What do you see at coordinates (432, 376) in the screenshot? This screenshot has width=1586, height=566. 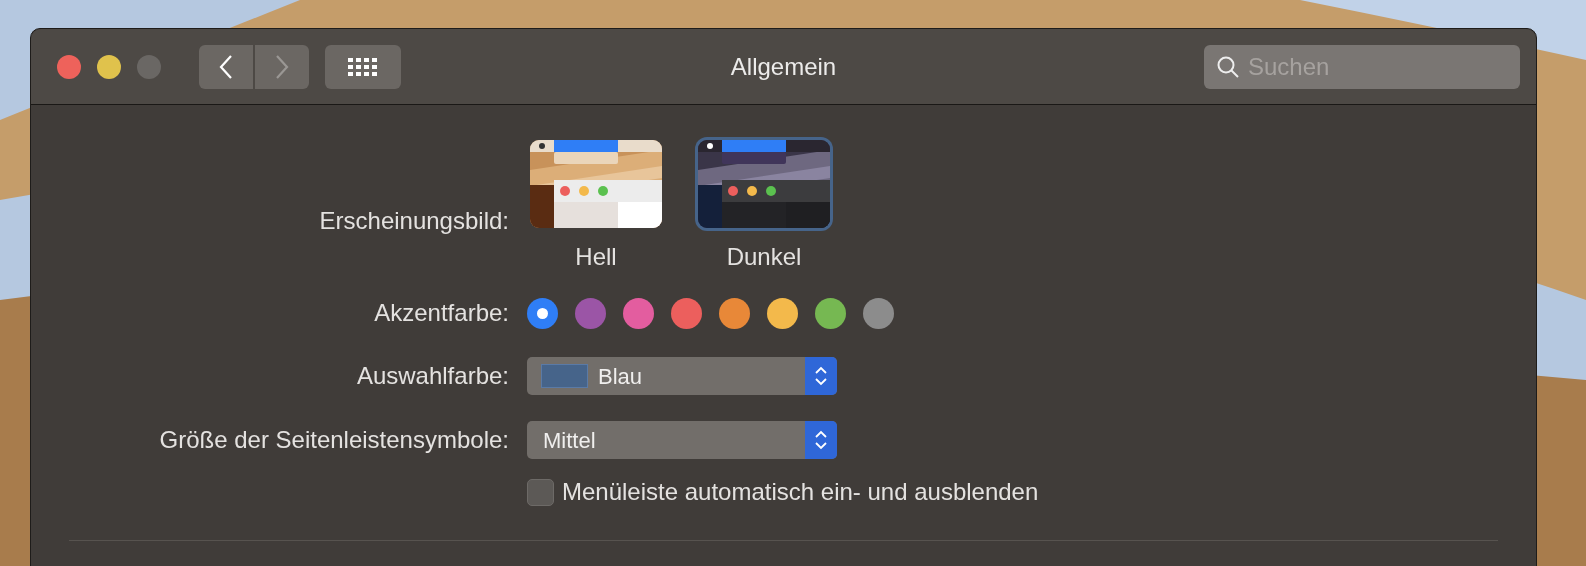 I see `highlight-color-label: Auswahlfarbe:` at bounding box center [432, 376].